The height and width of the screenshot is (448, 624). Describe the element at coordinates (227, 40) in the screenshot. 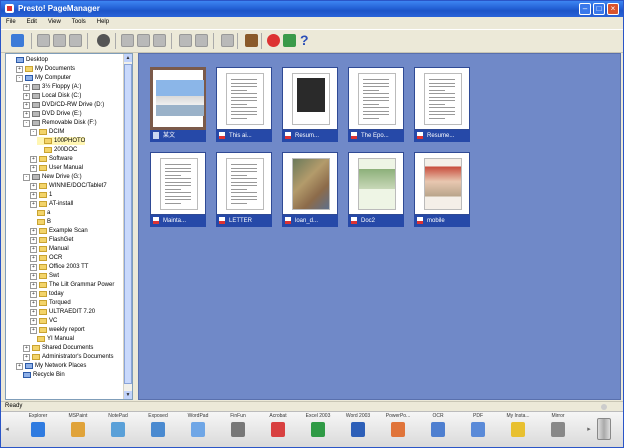

I see `annotate-icon` at that location.